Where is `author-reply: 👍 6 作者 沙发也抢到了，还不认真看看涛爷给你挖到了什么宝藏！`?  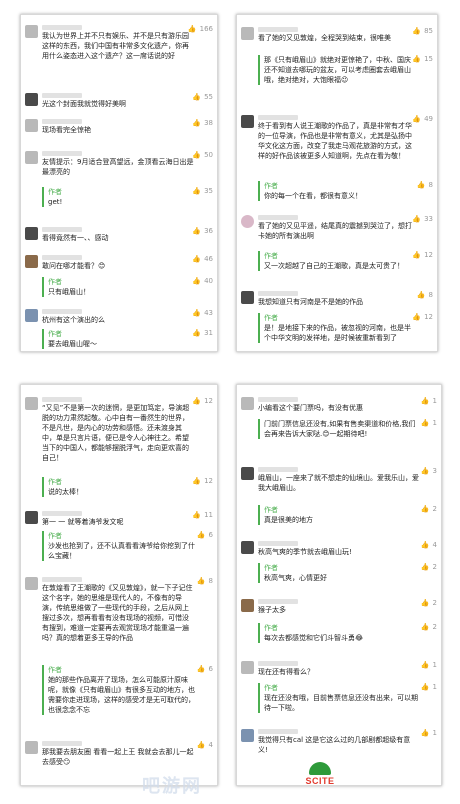 author-reply: 👍 6 作者 沙发也抢到了，还不认真看看涛爷给你挖到了什么宝藏！ is located at coordinates (119, 546).